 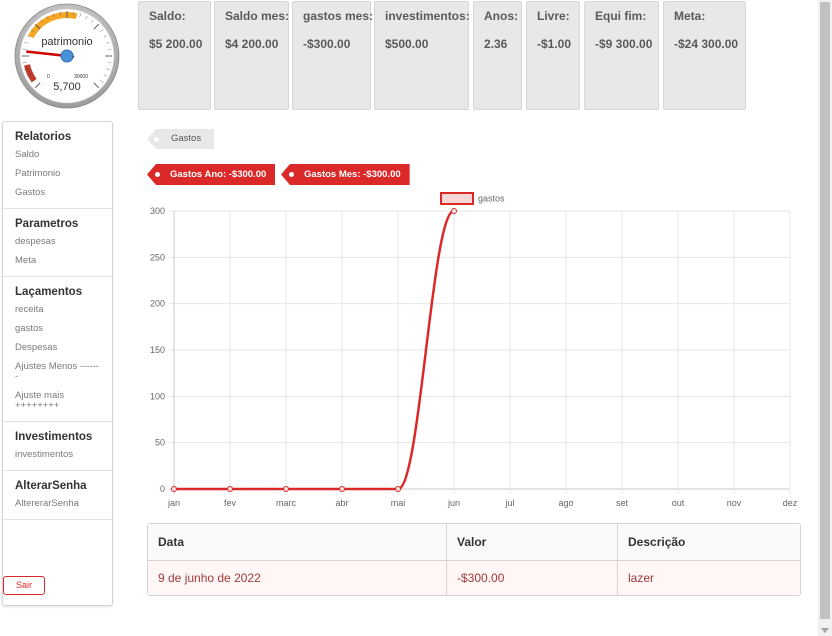 I want to click on stat-label: Equi fim:, so click(x=621, y=16).